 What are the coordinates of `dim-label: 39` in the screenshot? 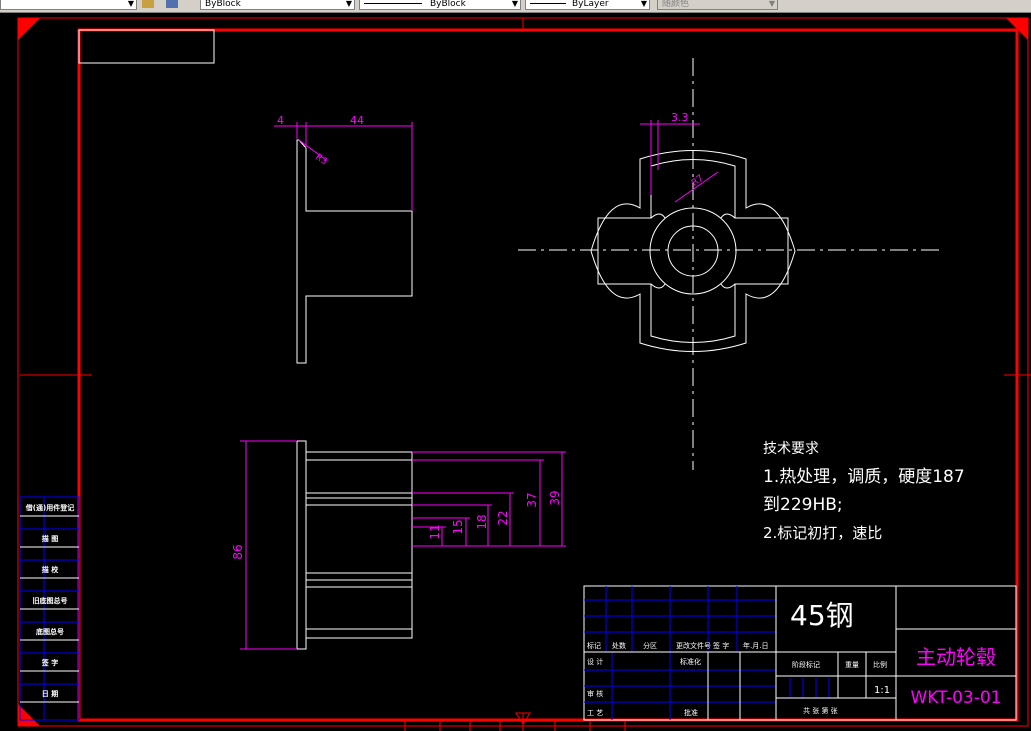 It's located at (555, 497).